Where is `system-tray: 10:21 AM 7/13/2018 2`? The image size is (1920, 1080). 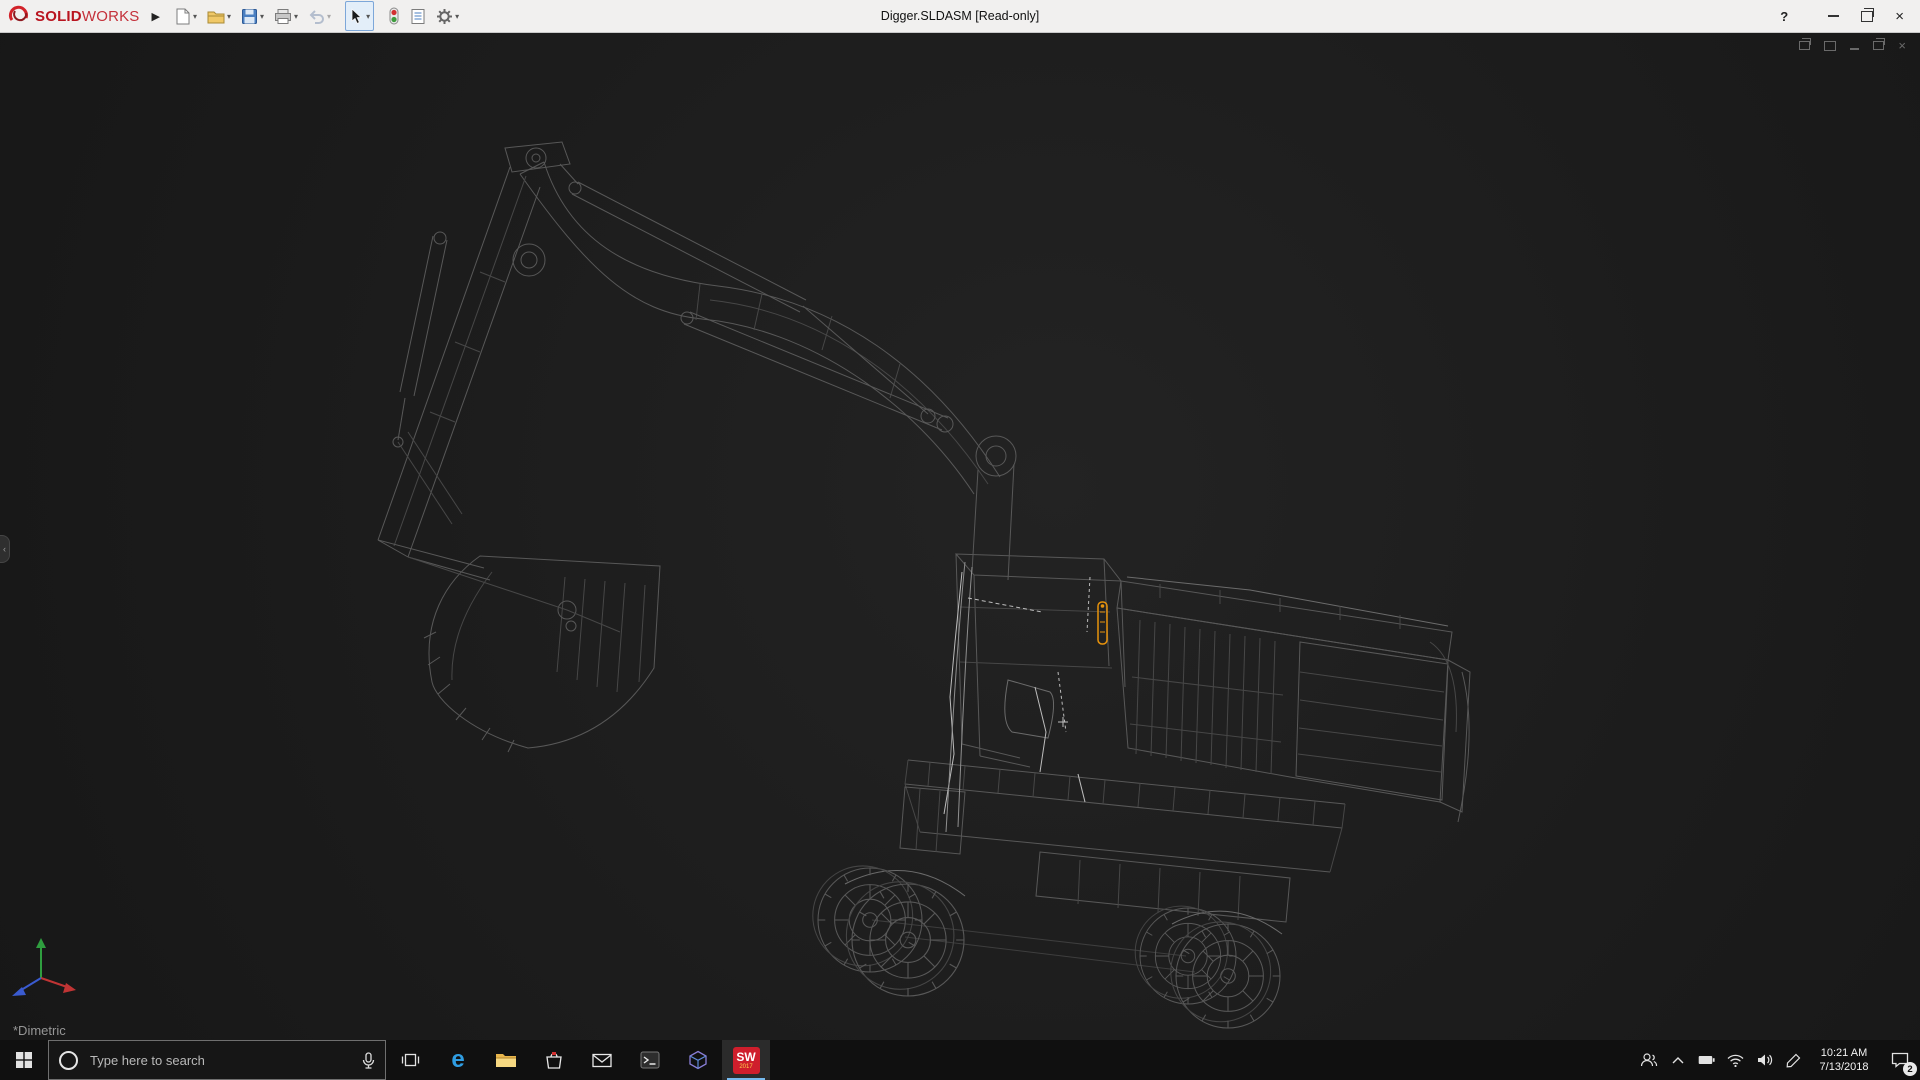
system-tray: 10:21 AM 7/13/2018 2 is located at coordinates (1777, 1060).